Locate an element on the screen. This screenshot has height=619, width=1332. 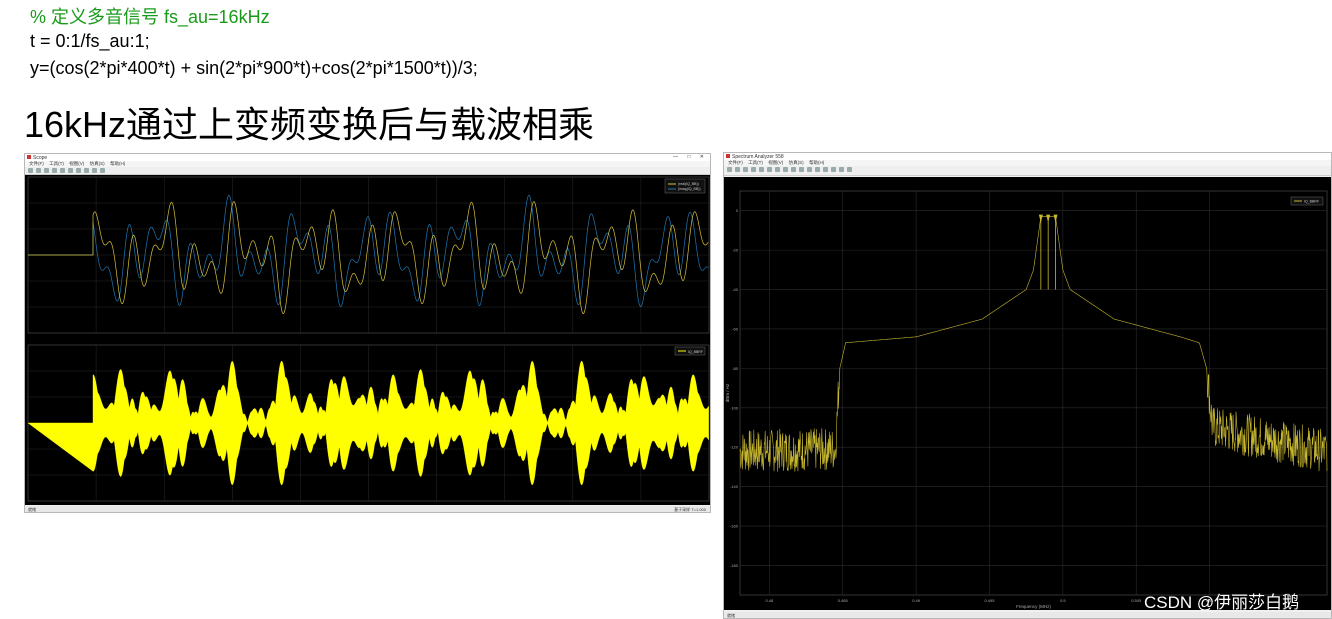
spectrum-x-tick-label: 0.5 is located at coordinates (1063, 600).